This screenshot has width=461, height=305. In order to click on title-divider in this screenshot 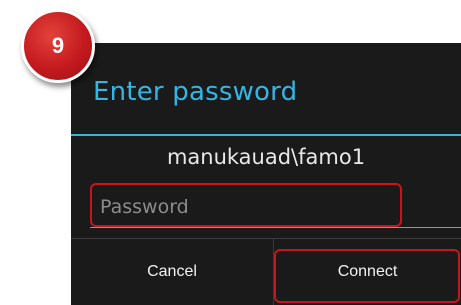, I will do `click(266, 135)`.